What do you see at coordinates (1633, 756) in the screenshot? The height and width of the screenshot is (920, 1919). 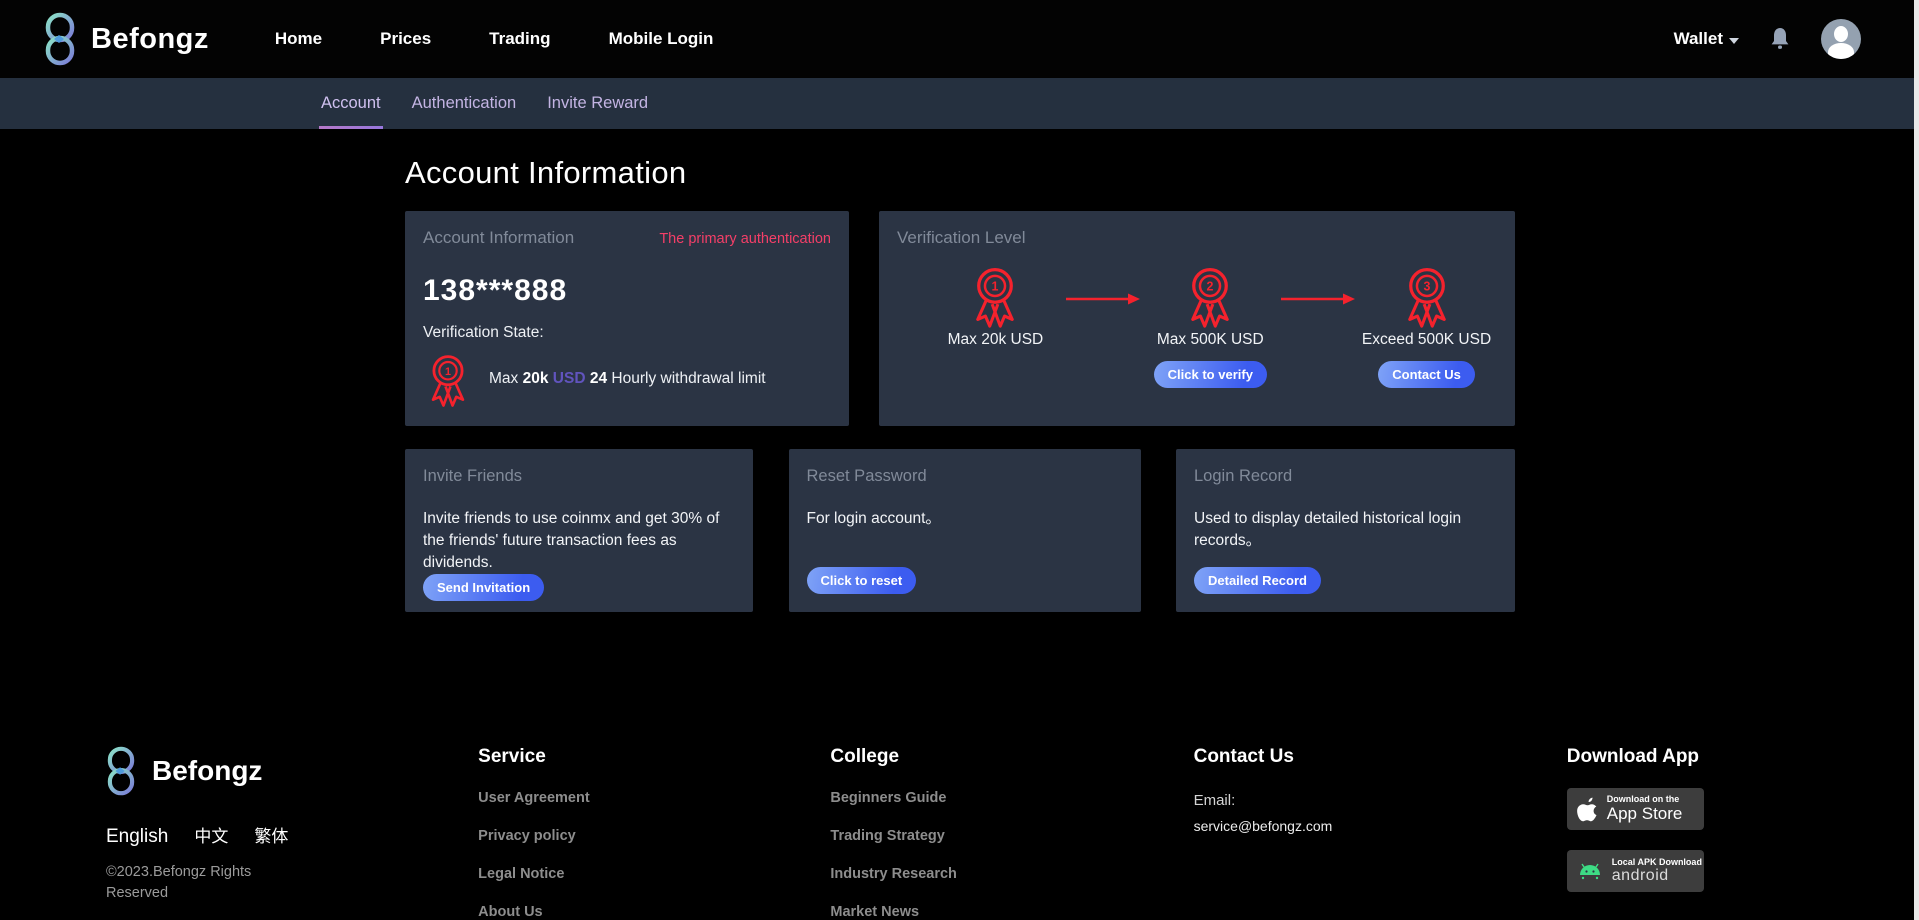 I see `download-column-title: Download App` at bounding box center [1633, 756].